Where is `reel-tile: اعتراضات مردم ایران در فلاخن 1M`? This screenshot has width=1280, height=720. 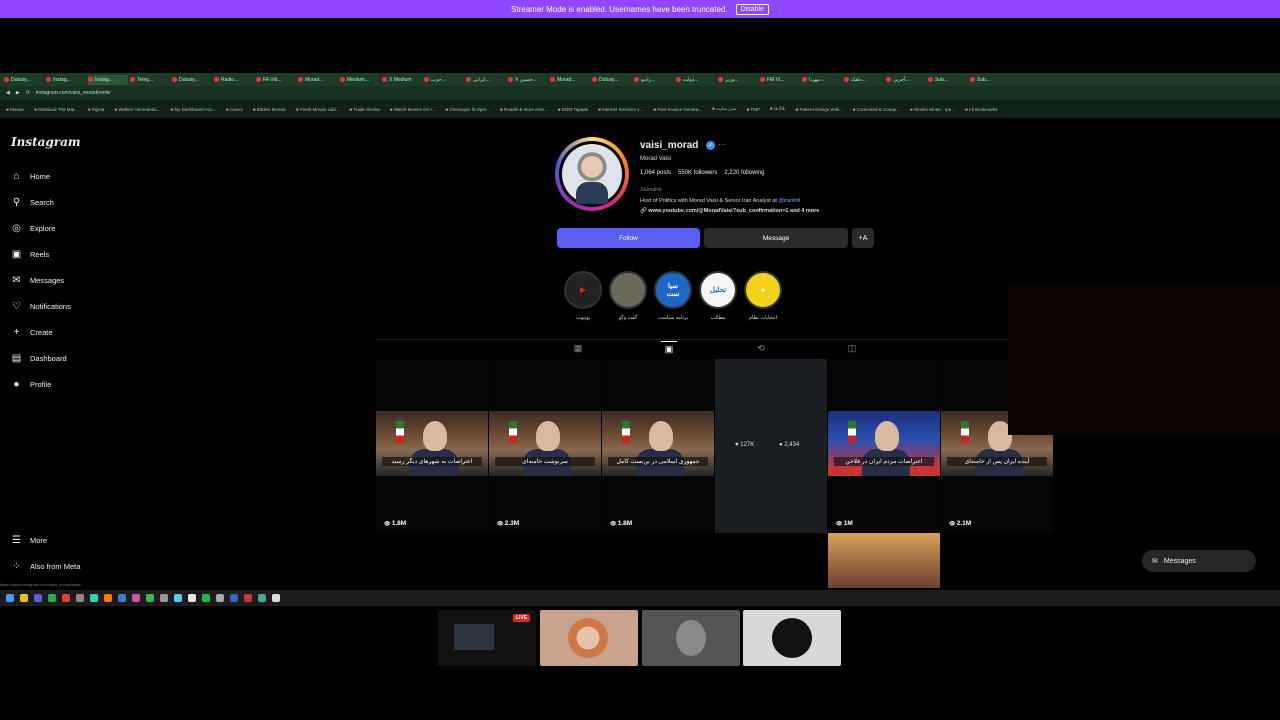 reel-tile: اعتراضات مردم ایران در فلاخن 1M is located at coordinates (884, 446).